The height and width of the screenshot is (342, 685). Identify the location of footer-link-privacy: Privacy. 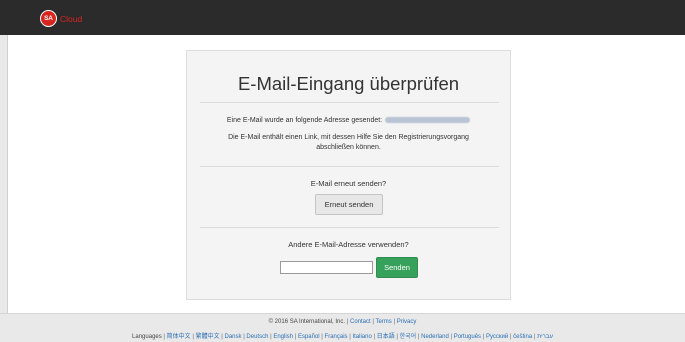
(407, 322).